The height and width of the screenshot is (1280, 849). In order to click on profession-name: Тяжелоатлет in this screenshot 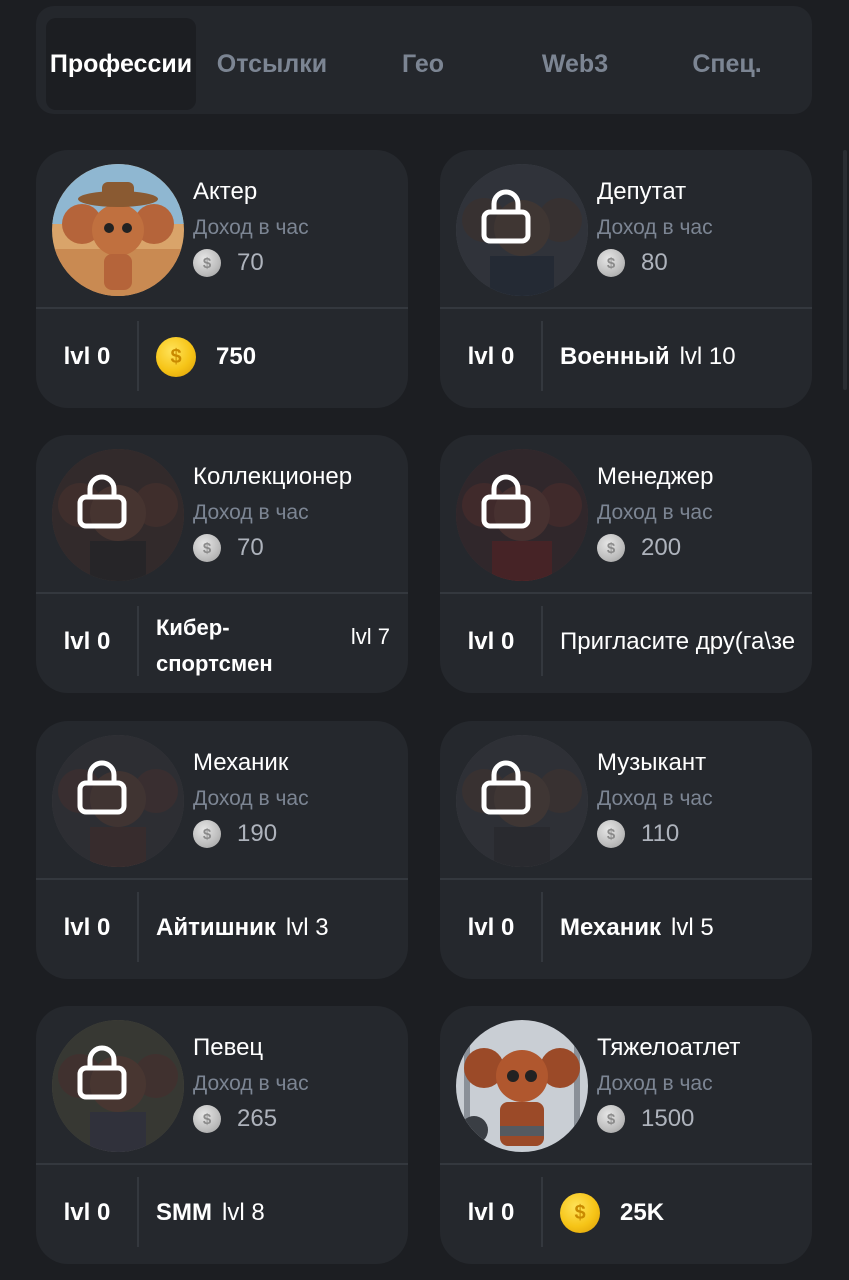, I will do `click(669, 1047)`.